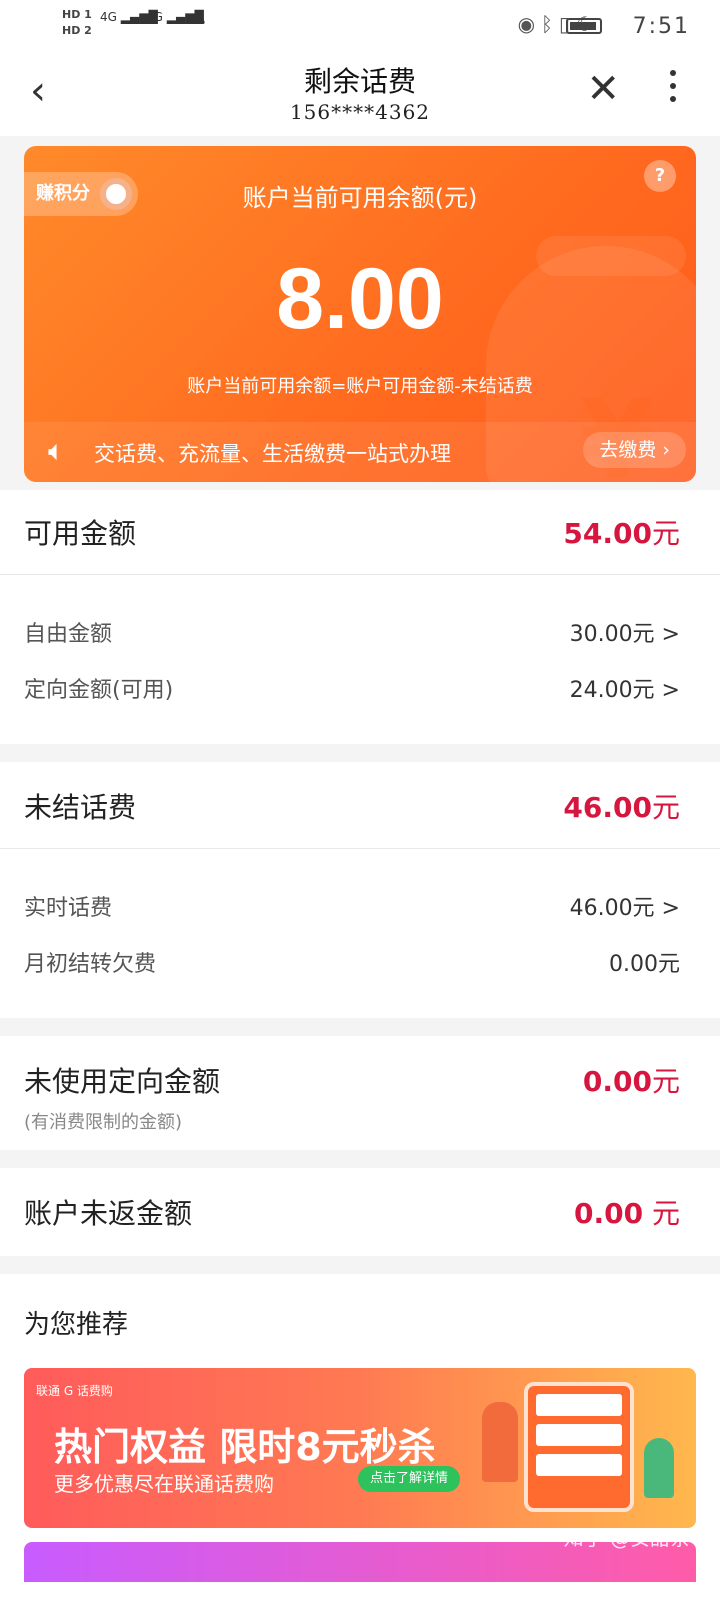  What do you see at coordinates (360, 1093) in the screenshot?
I see `unused-directed-section: 未使用定向金额 (有消费限制的金额) 0.00元` at bounding box center [360, 1093].